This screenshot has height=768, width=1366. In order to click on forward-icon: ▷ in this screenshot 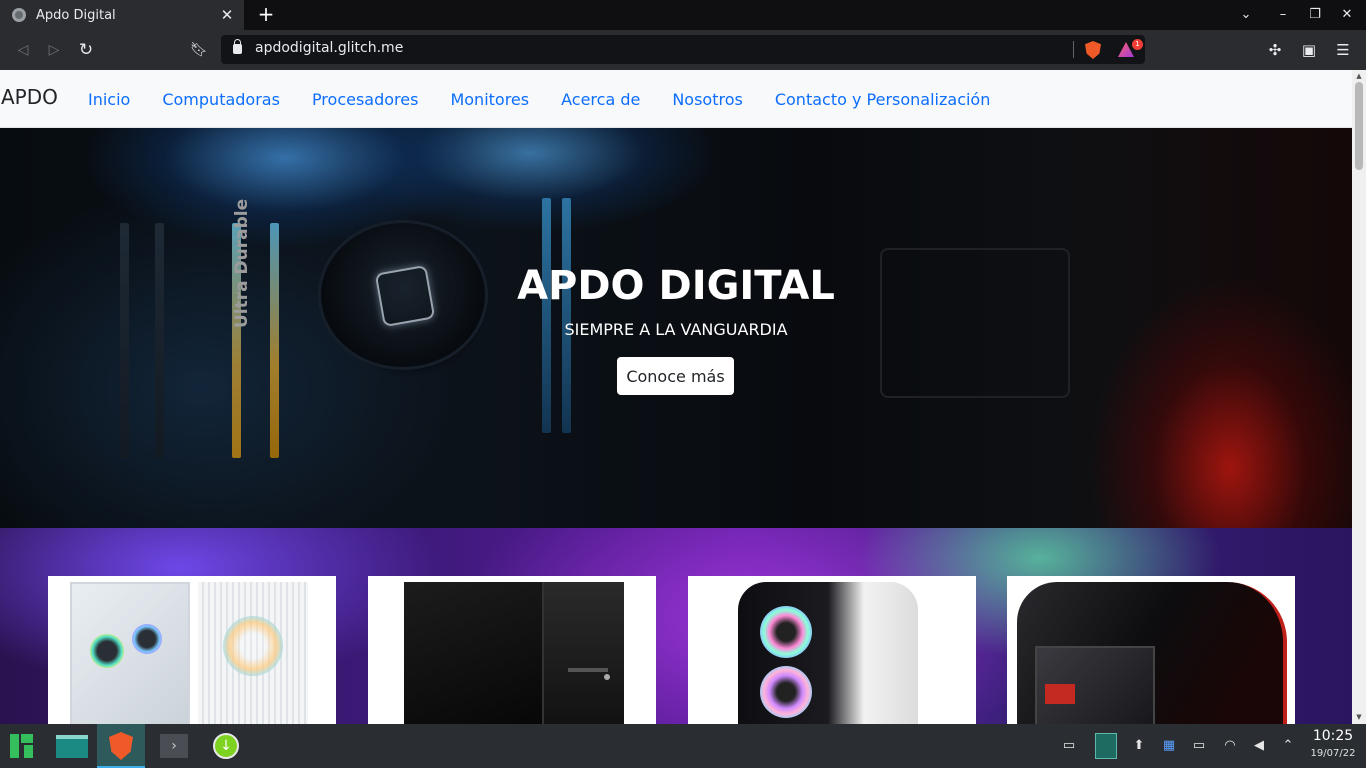, I will do `click(54, 50)`.